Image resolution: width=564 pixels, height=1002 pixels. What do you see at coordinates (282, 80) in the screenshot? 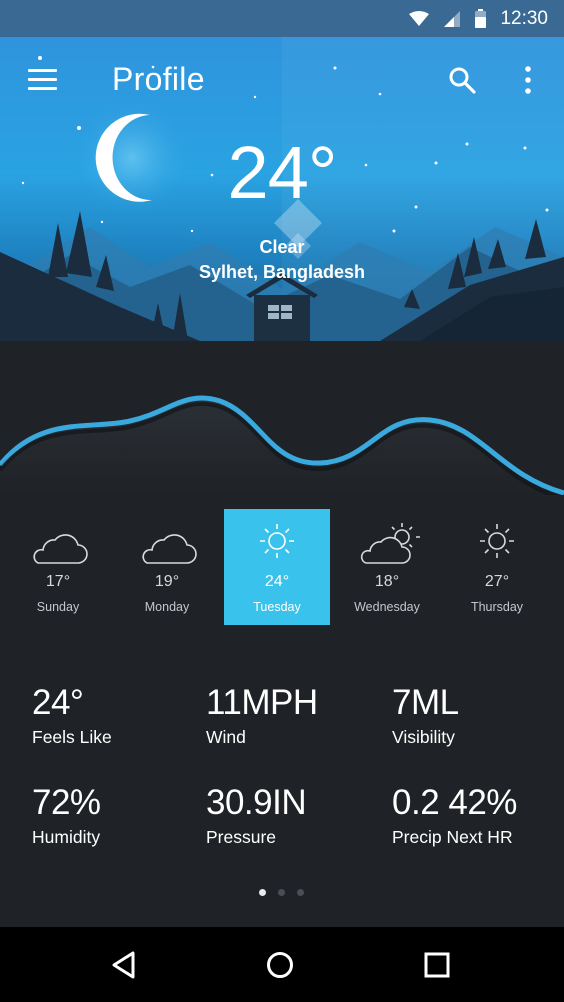
I see `app-bar: Profile` at bounding box center [282, 80].